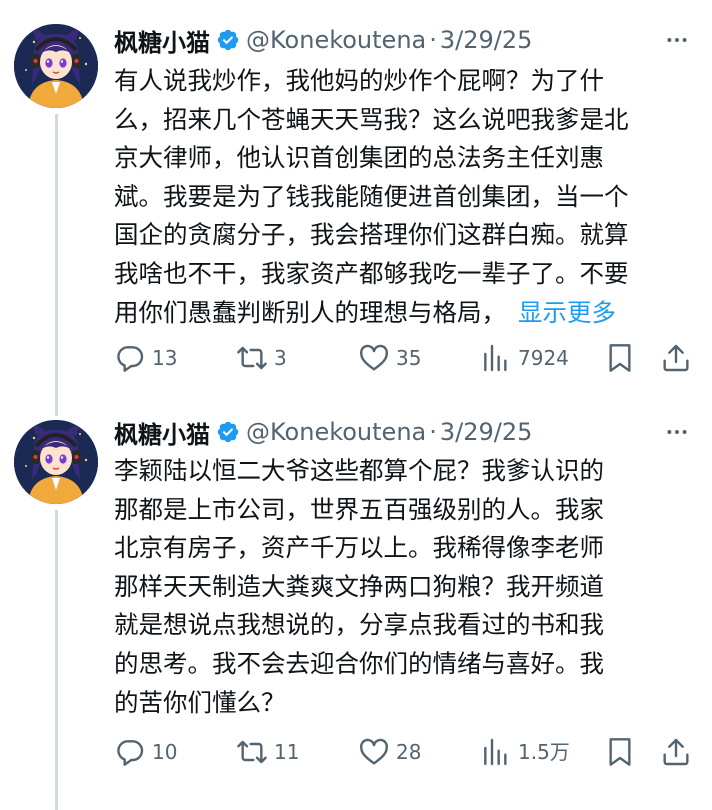  I want to click on views-count: 1.5万, so click(544, 752).